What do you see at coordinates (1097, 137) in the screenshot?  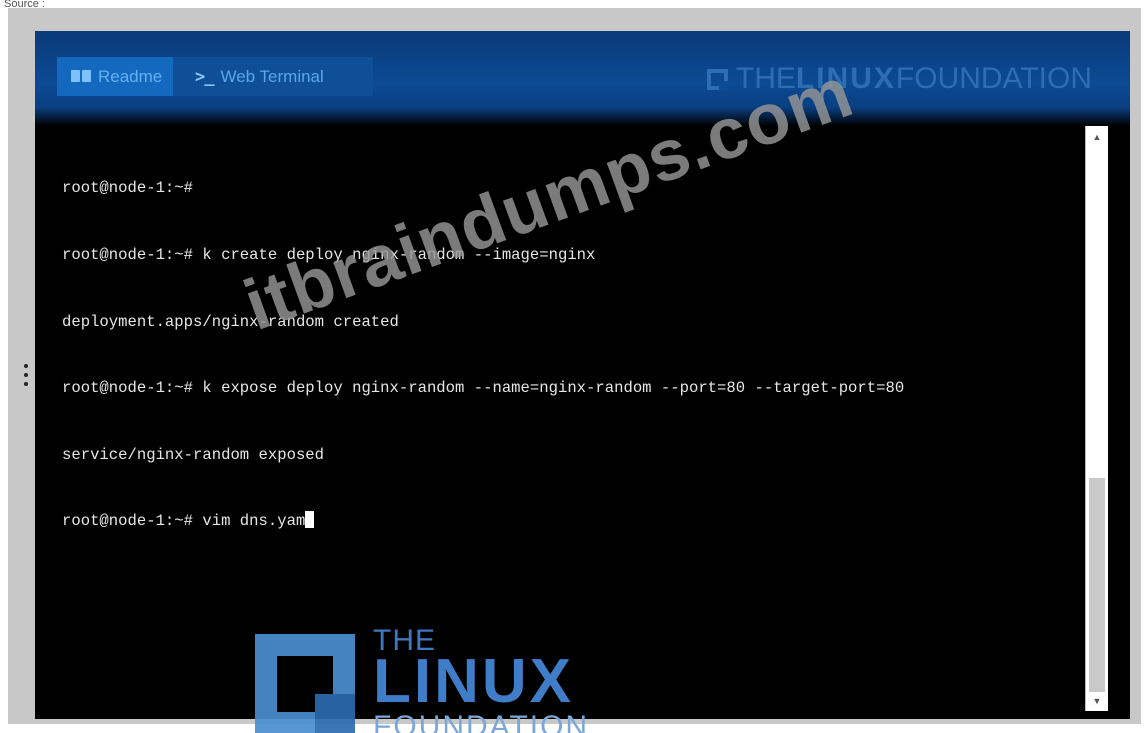 I see `scroll-up-arrow-icon: ▲` at bounding box center [1097, 137].